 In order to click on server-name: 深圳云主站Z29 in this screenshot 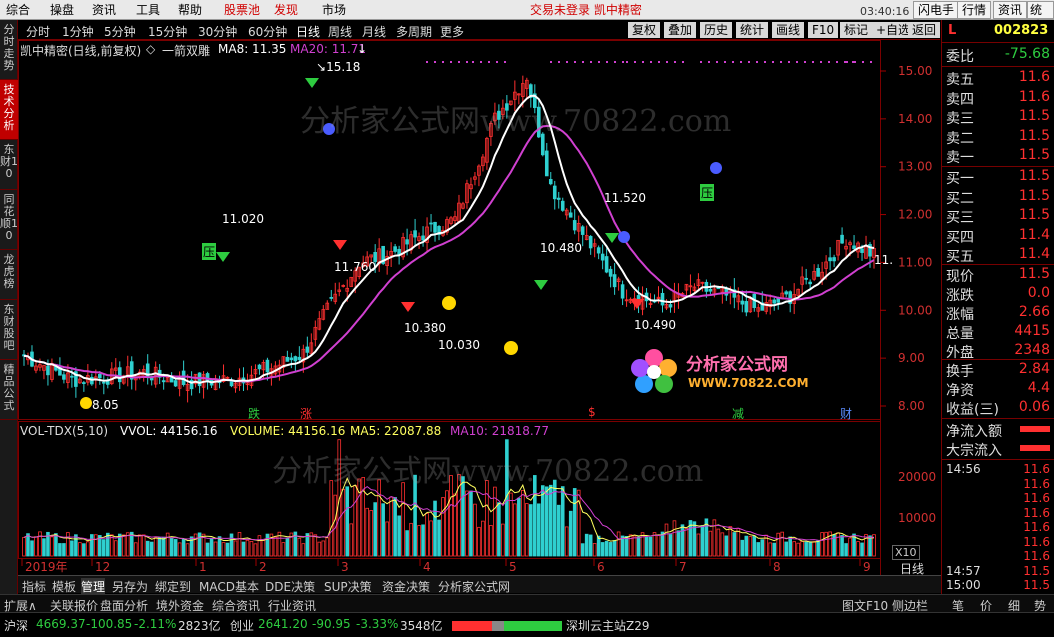, I will do `click(608, 625)`.